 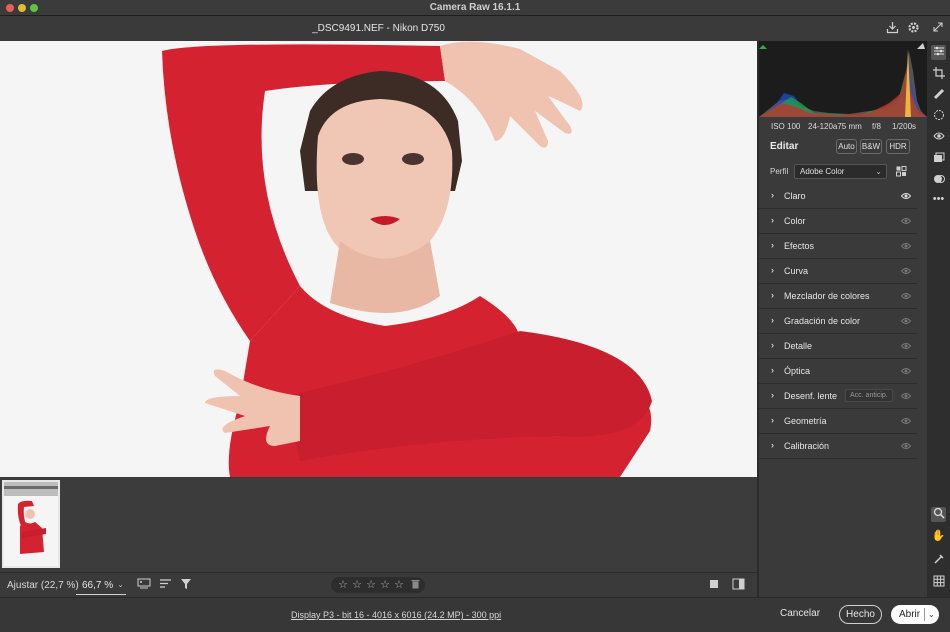 I want to click on before-after-icon, so click(x=738, y=585).